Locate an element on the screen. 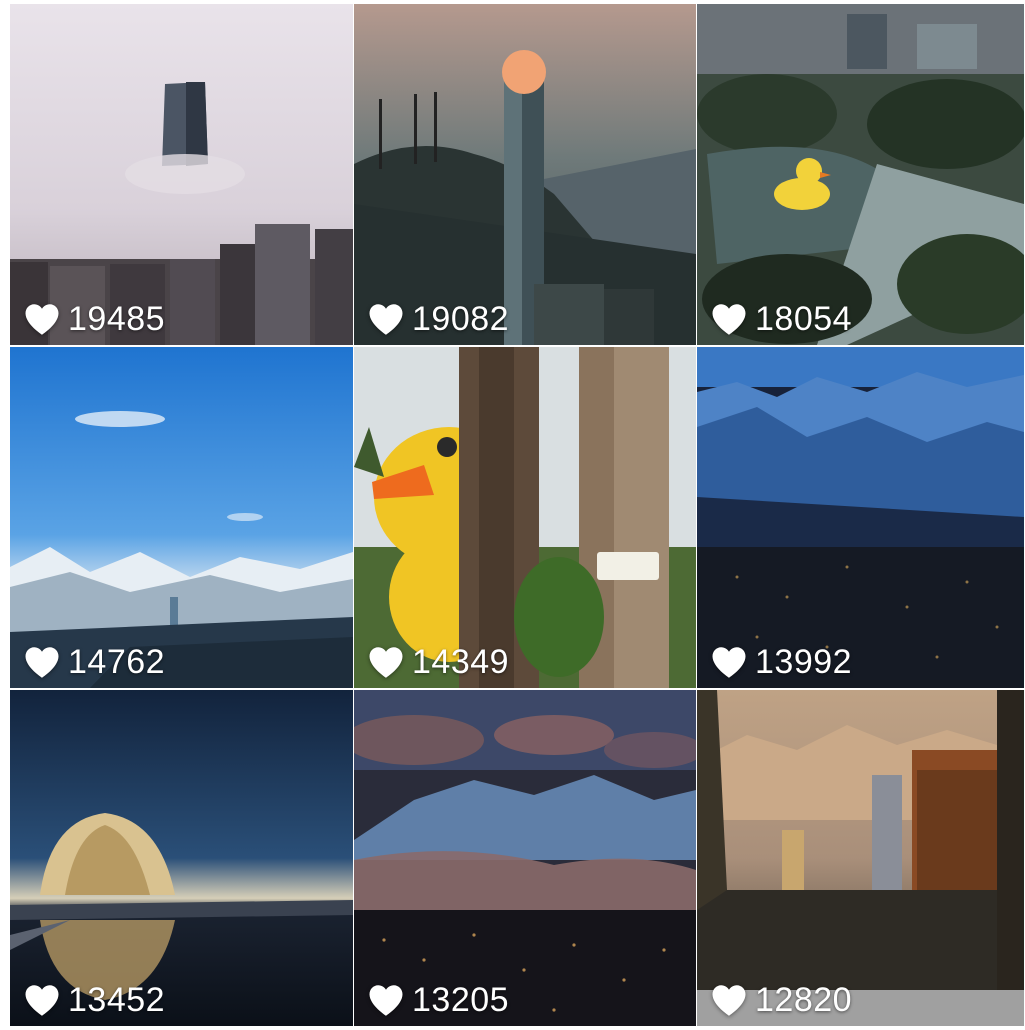 This screenshot has width=1025, height=1030. like-counter: 13992 is located at coordinates (781, 662).